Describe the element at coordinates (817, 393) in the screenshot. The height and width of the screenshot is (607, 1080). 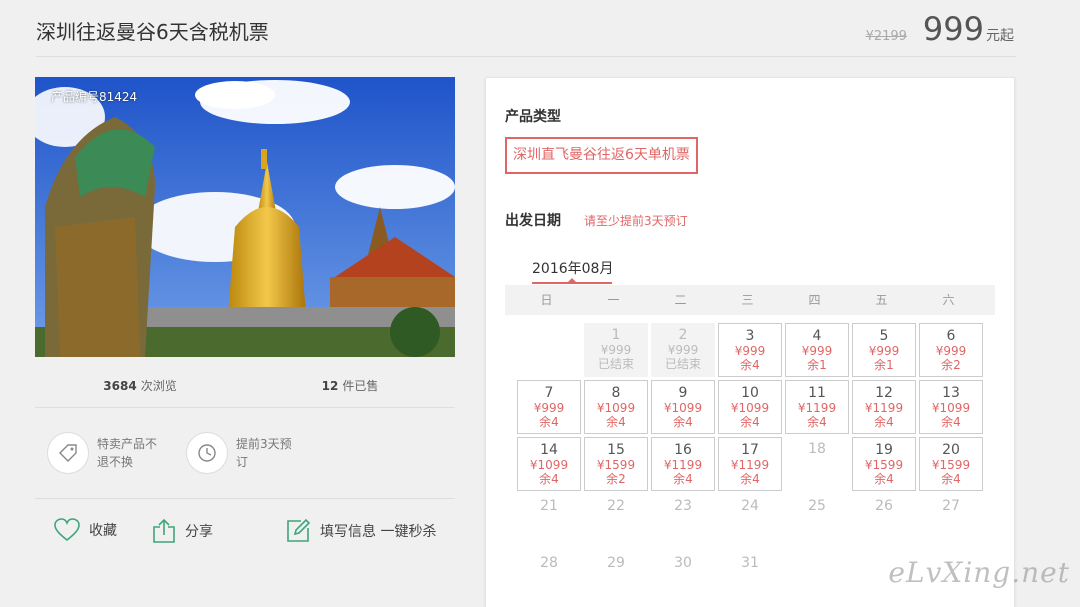
I see `day-number: 11` at that location.